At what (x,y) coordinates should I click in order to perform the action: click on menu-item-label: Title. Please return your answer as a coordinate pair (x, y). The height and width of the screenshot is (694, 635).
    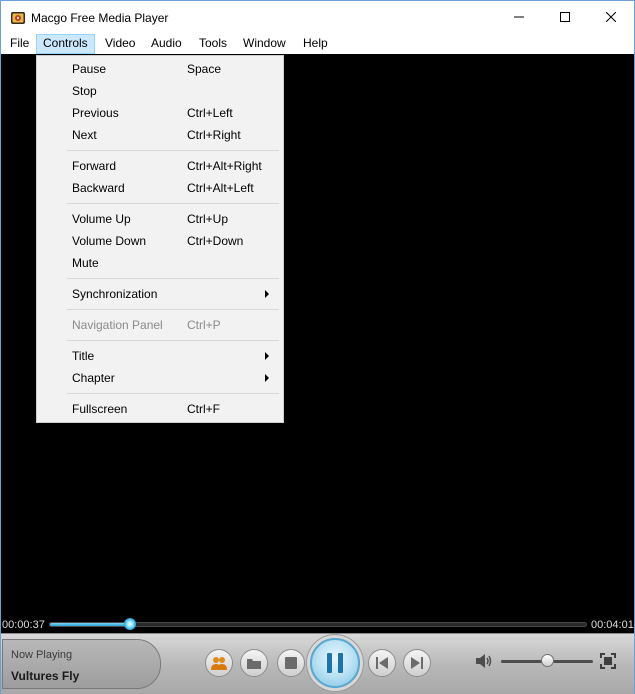
    Looking at the image, I should click on (83, 356).